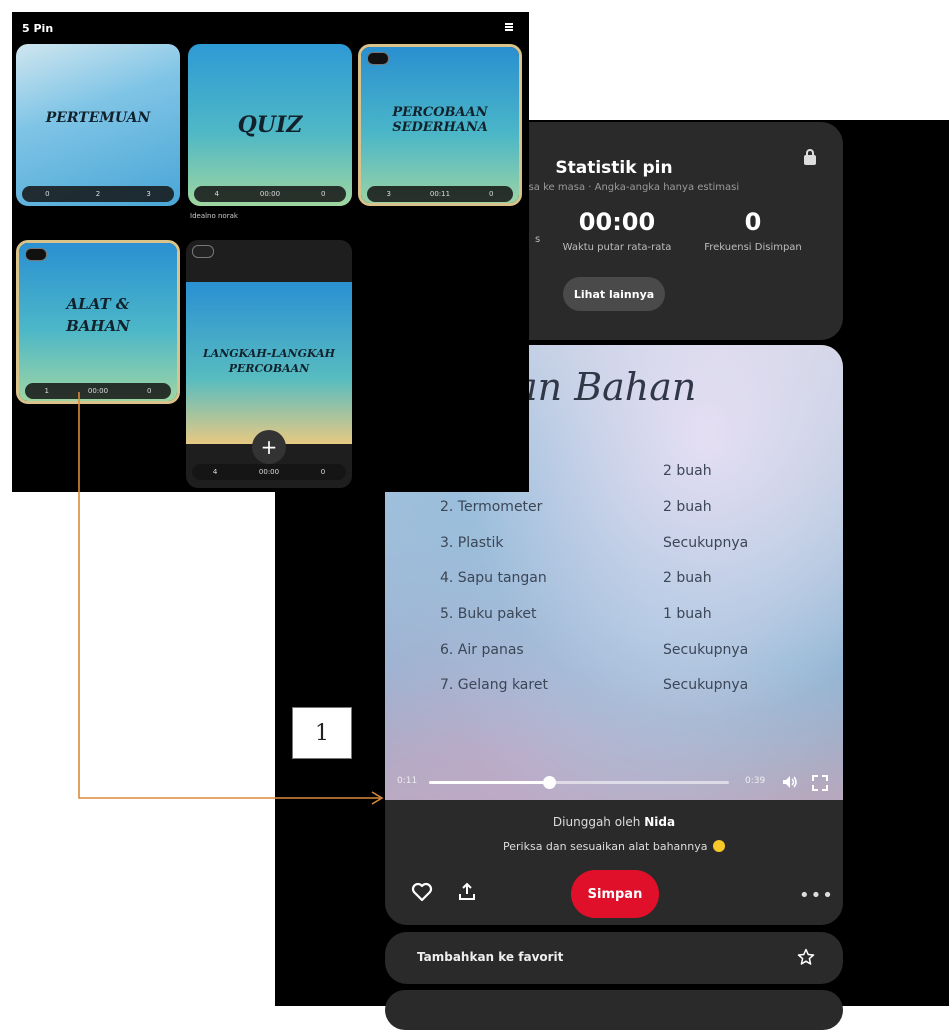  I want to click on annotation-label: 1, so click(322, 733).